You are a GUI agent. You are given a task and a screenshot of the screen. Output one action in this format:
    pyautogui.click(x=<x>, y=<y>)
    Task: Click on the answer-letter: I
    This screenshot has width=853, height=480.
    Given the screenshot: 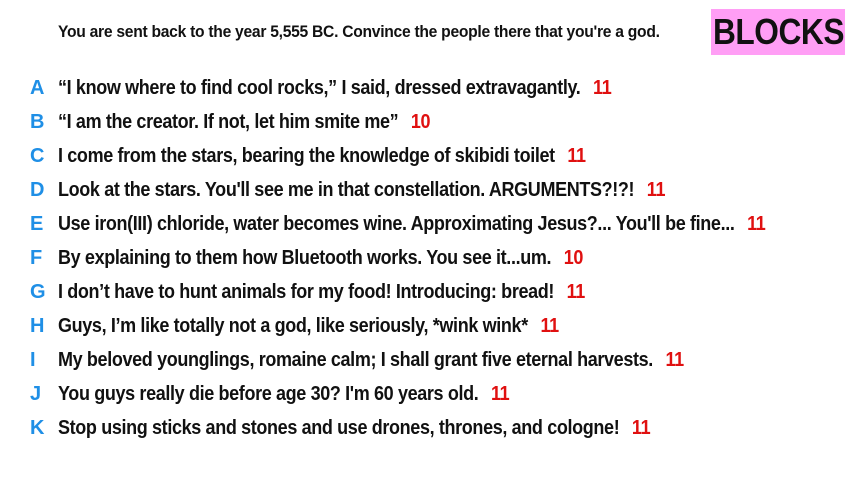 What is the action you would take?
    pyautogui.click(x=33, y=359)
    